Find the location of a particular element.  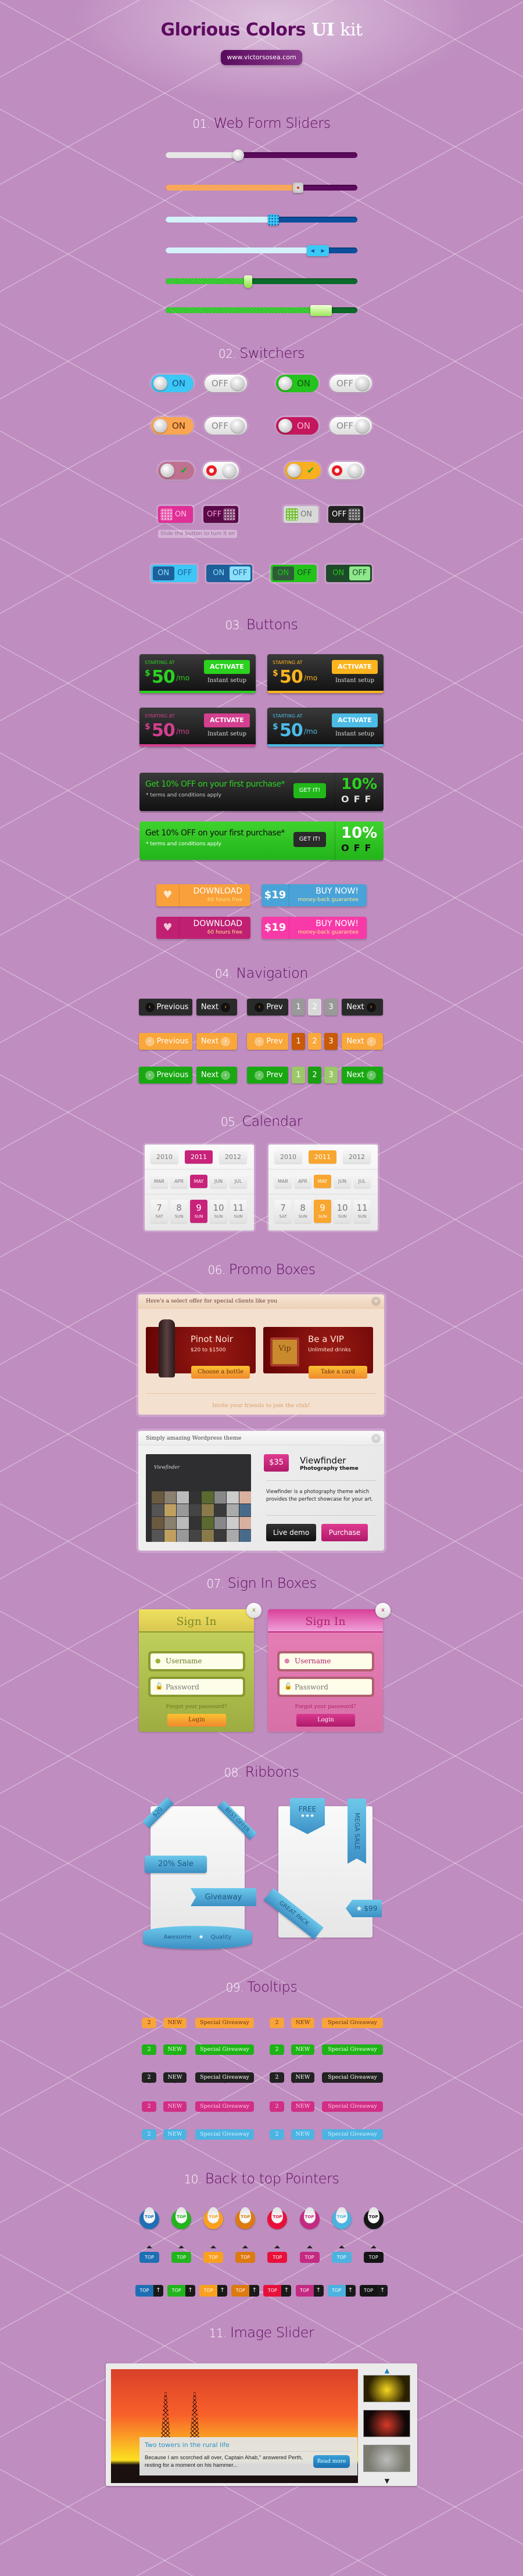

calendar-month: MAR is located at coordinates (159, 1181).